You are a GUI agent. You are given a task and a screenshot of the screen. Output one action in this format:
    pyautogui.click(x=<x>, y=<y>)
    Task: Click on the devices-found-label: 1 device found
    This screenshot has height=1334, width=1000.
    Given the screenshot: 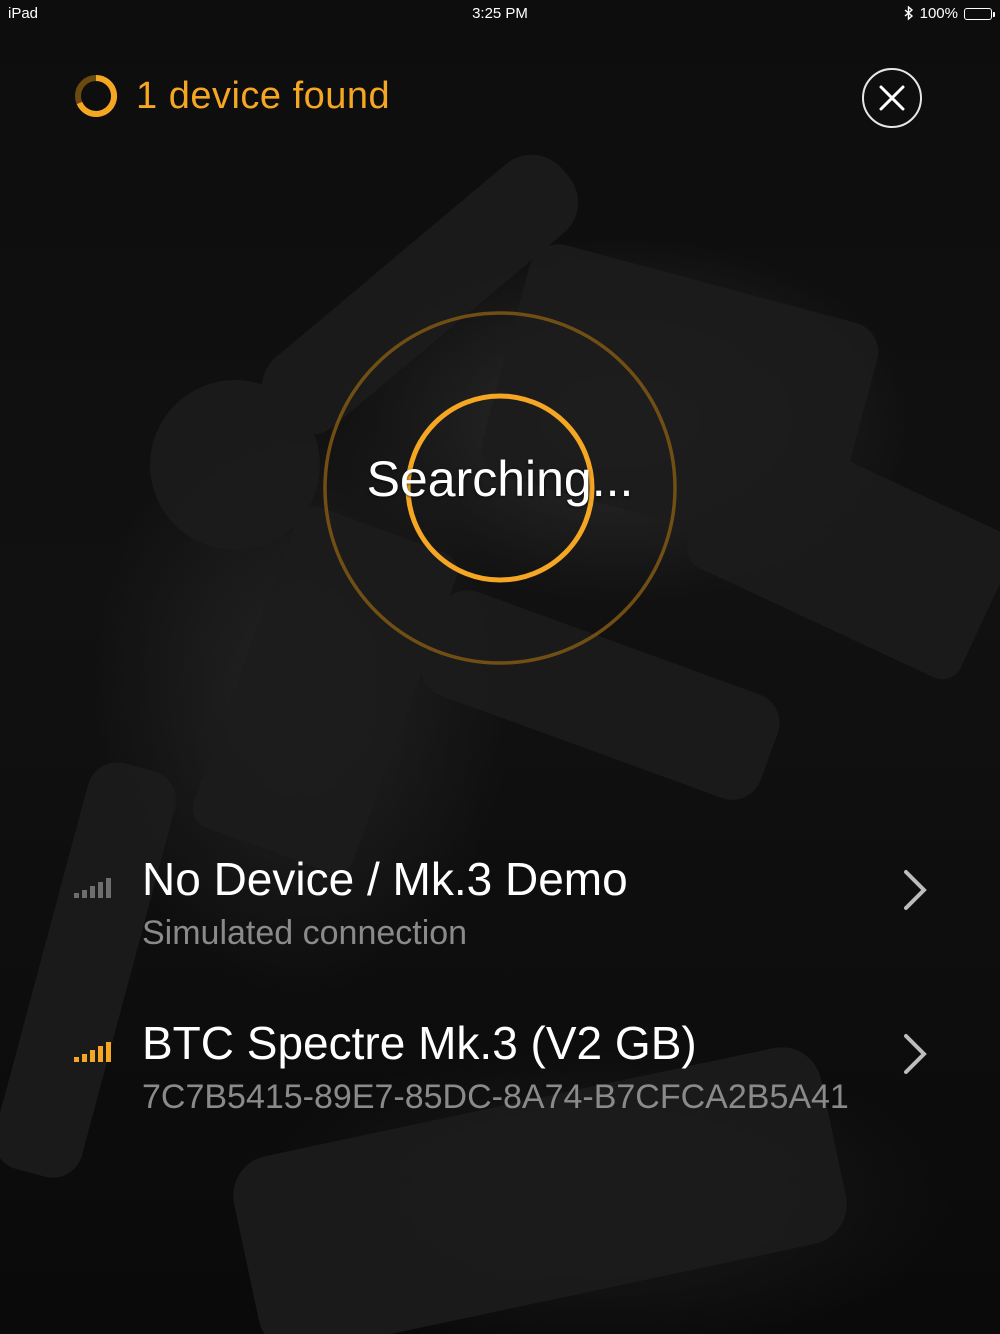 What is the action you would take?
    pyautogui.click(x=263, y=95)
    